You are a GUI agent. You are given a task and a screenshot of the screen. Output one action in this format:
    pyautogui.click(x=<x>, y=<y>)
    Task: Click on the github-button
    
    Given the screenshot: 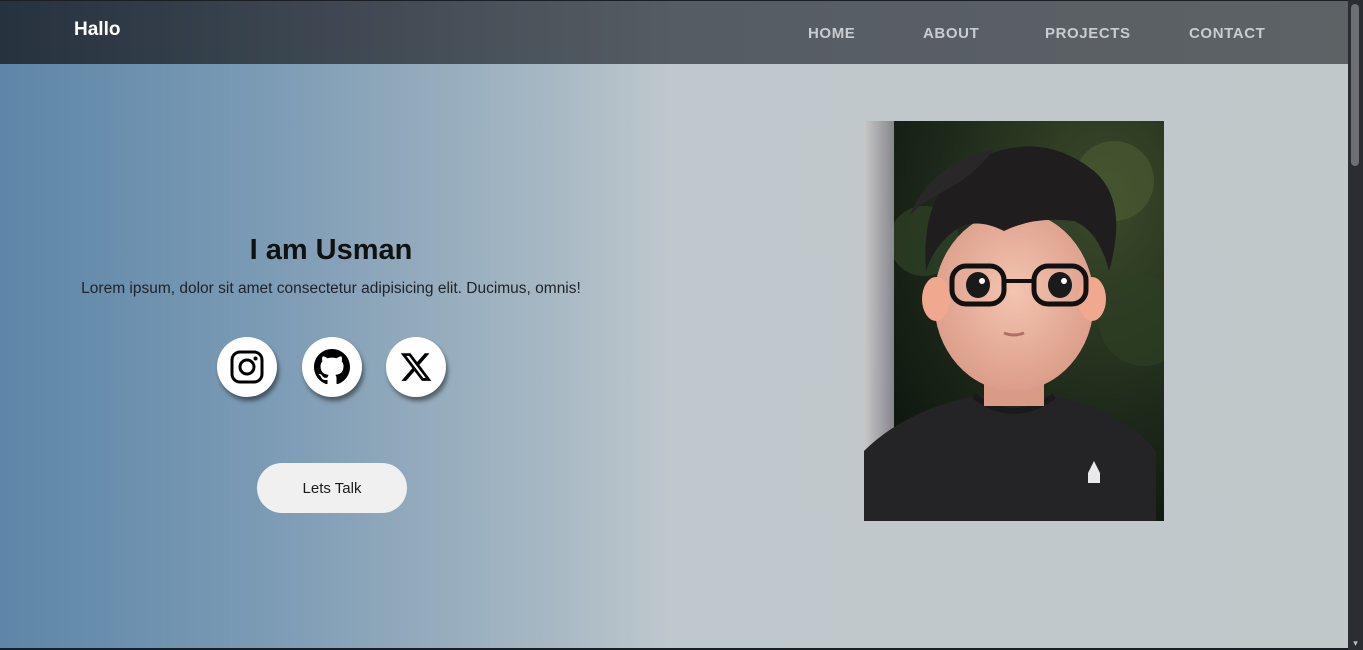 What is the action you would take?
    pyautogui.click(x=332, y=367)
    